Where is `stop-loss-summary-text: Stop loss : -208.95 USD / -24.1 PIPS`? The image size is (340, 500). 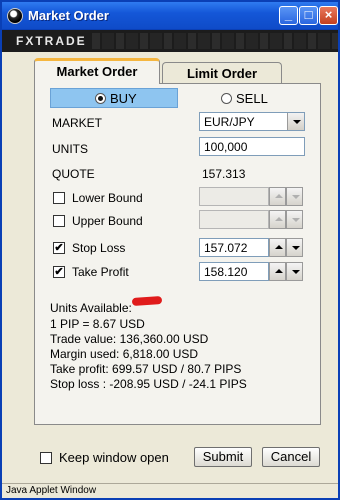
stop-loss-summary-text: Stop loss : -208.95 USD / -24.1 PIPS is located at coordinates (148, 384).